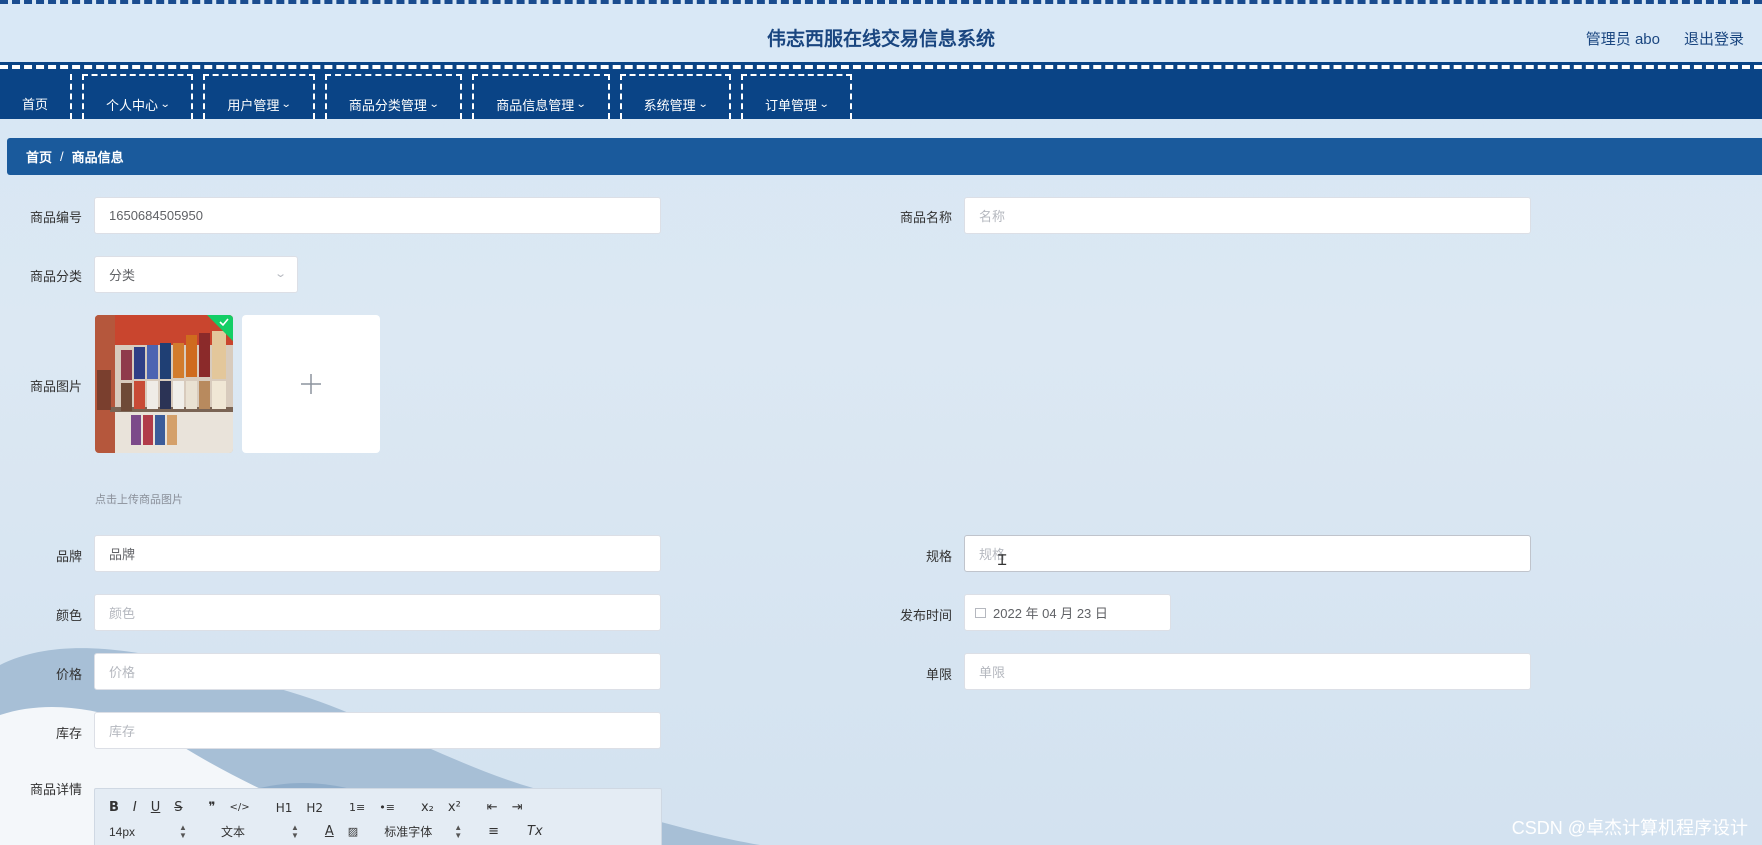 The image size is (1762, 845). Describe the element at coordinates (68, 615) in the screenshot. I see `color-label: 颜色` at that location.